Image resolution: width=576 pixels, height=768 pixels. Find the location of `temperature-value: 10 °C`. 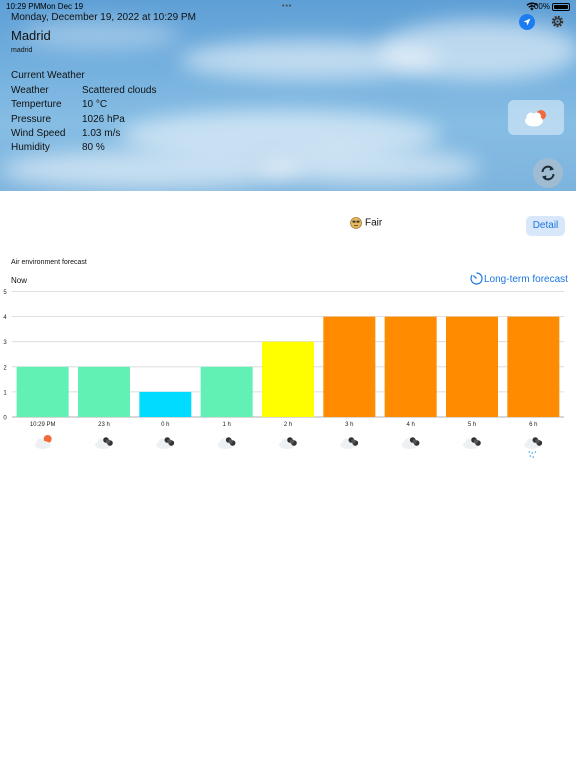

temperature-value: 10 °C is located at coordinates (95, 104).